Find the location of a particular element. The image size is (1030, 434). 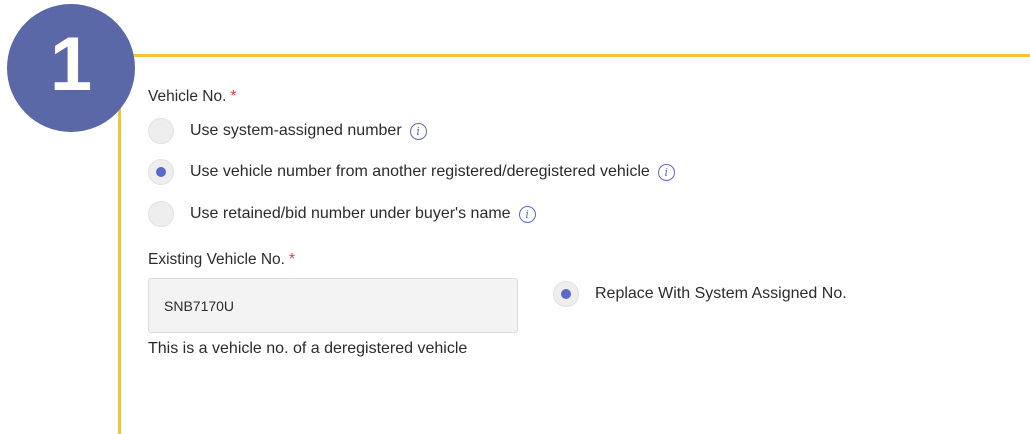

radio-option-system-assigned: Use system-assigned number i is located at coordinates (287, 131).